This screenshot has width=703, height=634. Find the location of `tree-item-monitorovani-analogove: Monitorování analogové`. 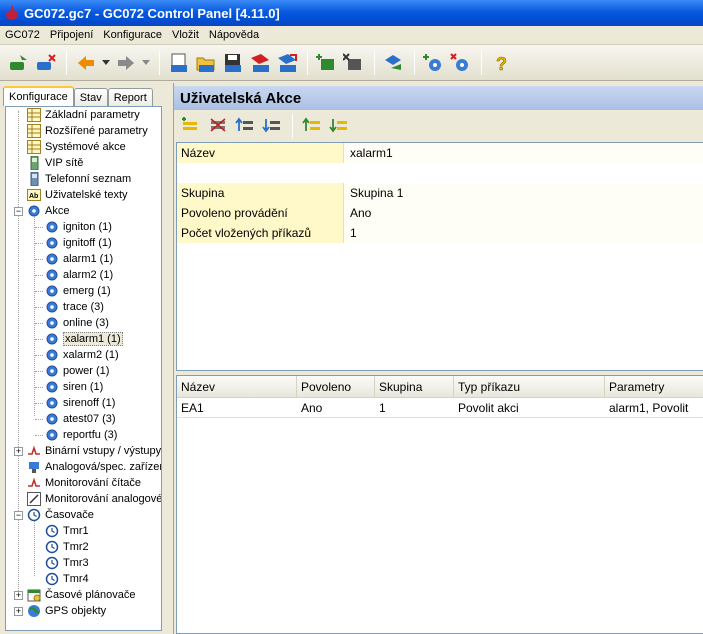

tree-item-monitorovani-analogove: Monitorování analogové is located at coordinates (93, 499).